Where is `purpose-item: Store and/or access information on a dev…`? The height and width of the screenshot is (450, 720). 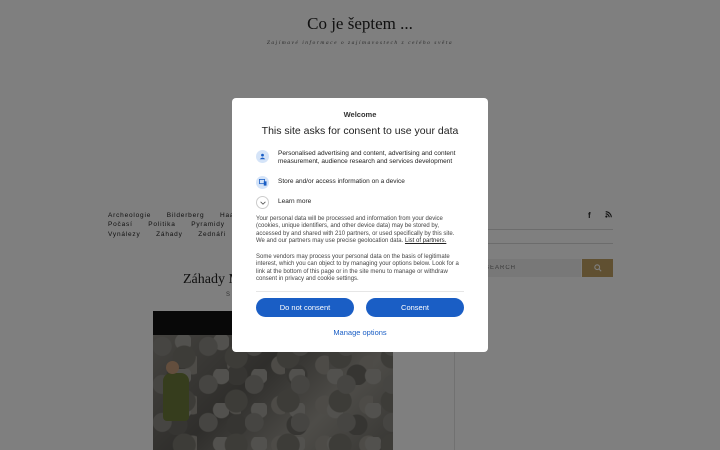
purpose-item: Store and/or access information on a dev… is located at coordinates (362, 182).